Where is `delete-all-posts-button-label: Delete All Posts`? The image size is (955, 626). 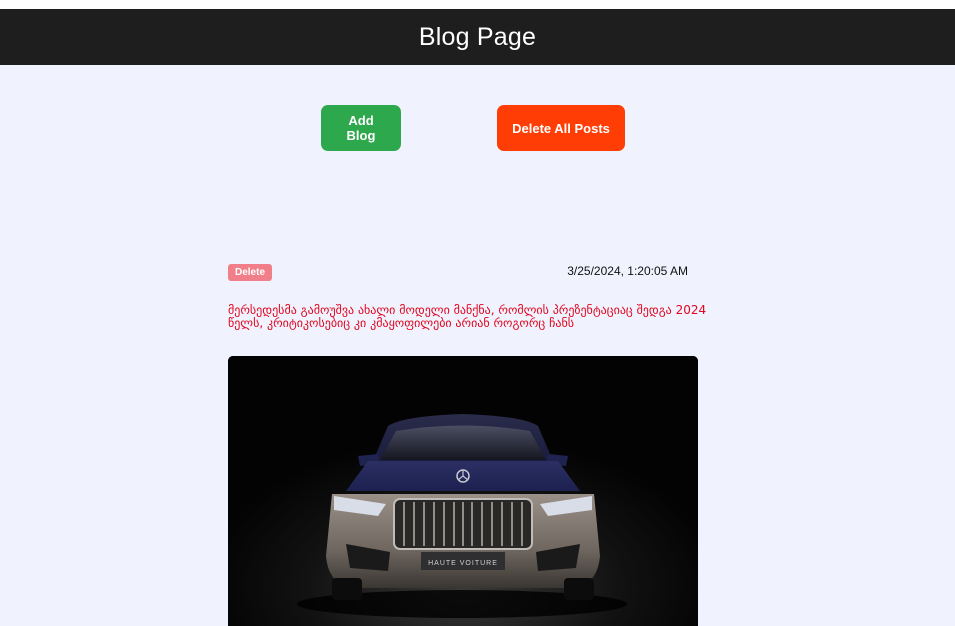
delete-all-posts-button-label: Delete All Posts is located at coordinates (561, 128).